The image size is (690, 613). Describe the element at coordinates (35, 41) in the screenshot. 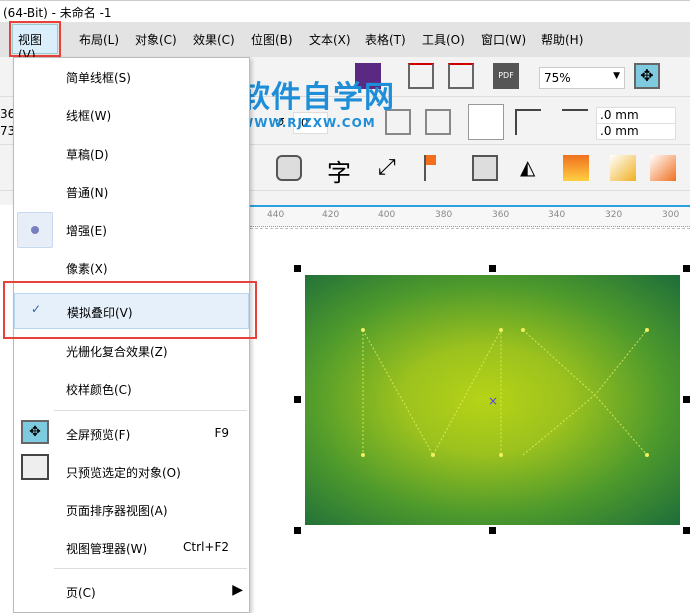

I see `menu-view: 视图(V)` at that location.